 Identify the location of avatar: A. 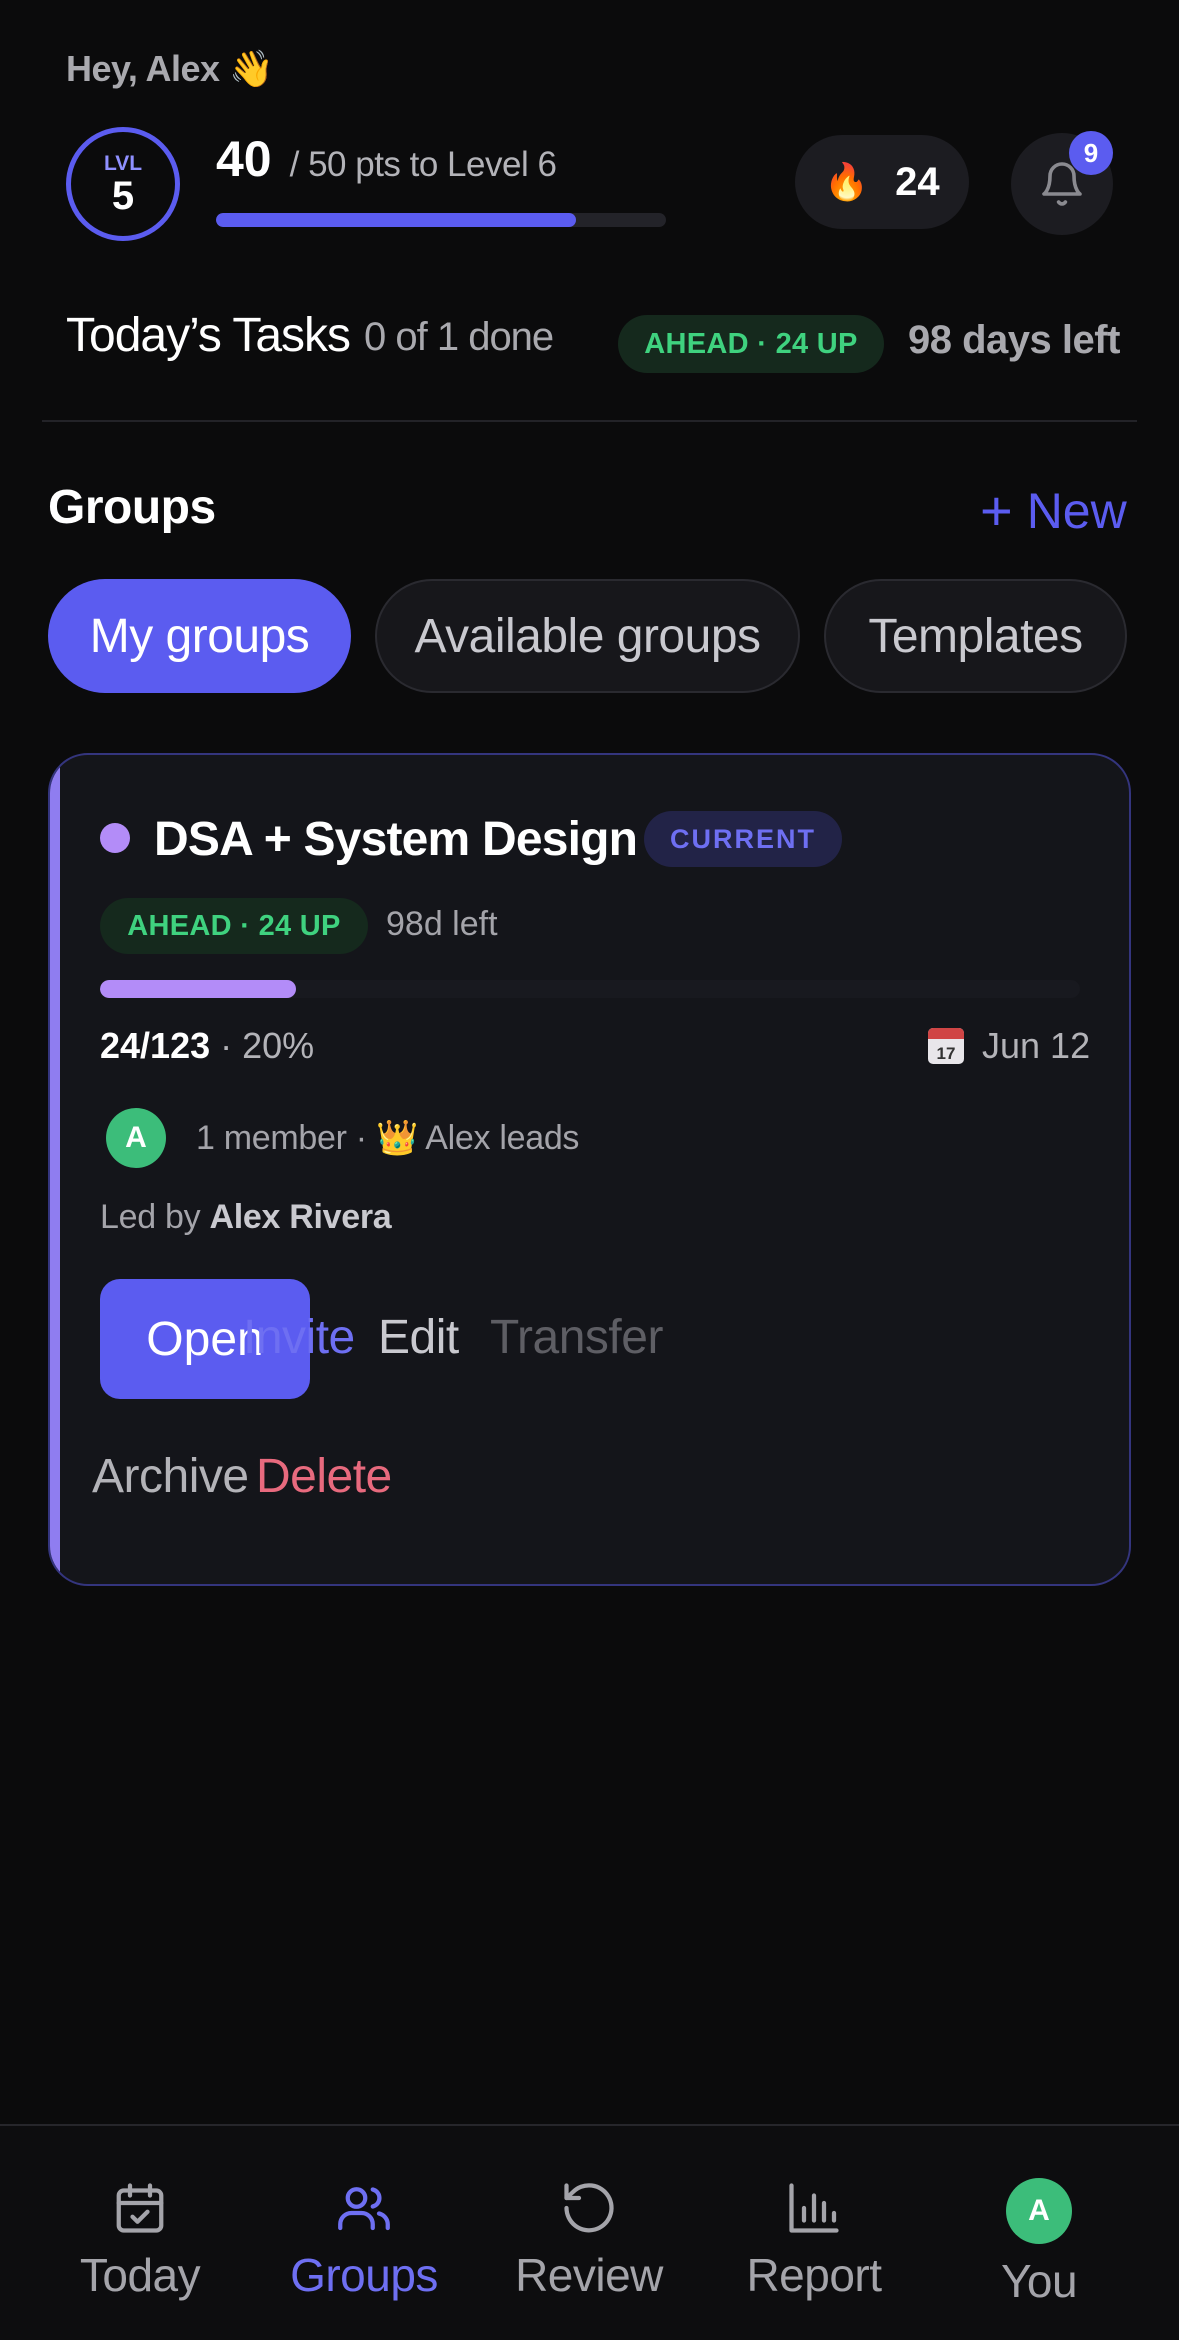
(1039, 2211).